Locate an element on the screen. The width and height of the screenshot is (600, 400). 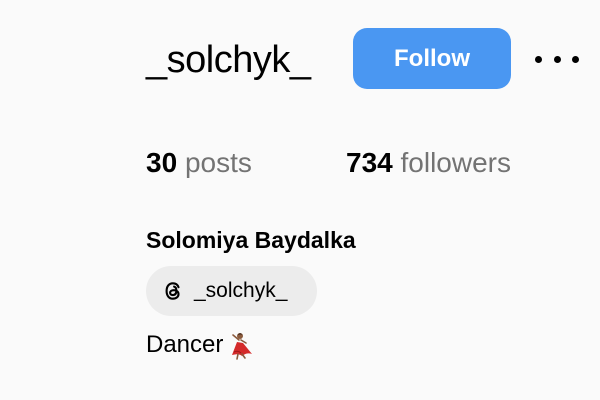
posts-count: 30 is located at coordinates (162, 162).